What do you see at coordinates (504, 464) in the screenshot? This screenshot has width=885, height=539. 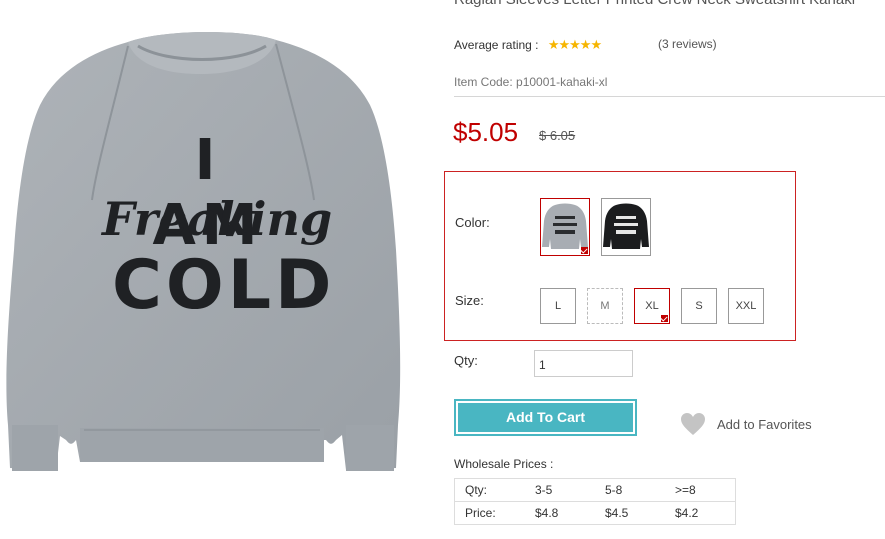 I see `wholesale-title: Wholesale Prices :` at bounding box center [504, 464].